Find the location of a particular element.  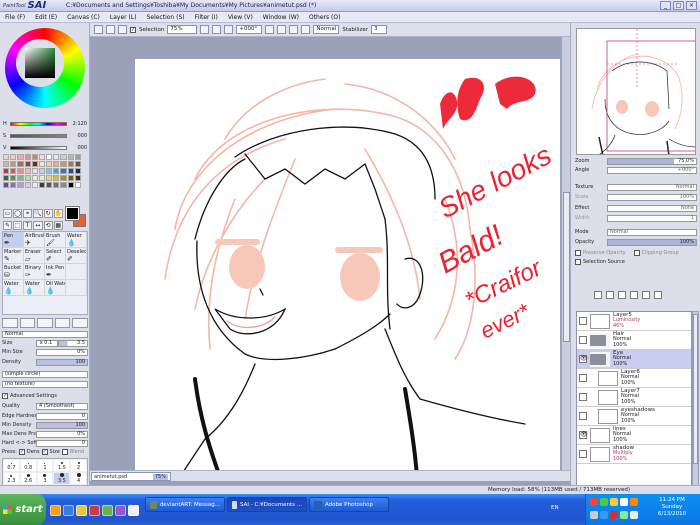

language-indicator: EN is located at coordinates (555, 508).